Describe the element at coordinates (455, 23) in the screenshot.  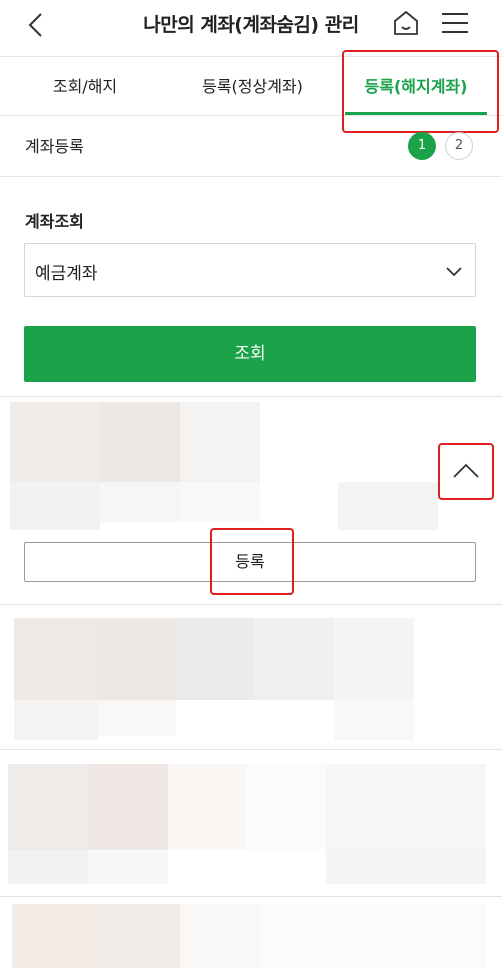
I see `hamburger-menu-icon` at that location.